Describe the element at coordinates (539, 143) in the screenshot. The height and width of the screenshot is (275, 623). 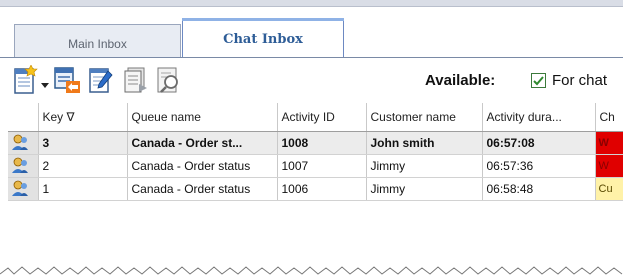
I see `cell-activity-duration: 06:57:08` at that location.